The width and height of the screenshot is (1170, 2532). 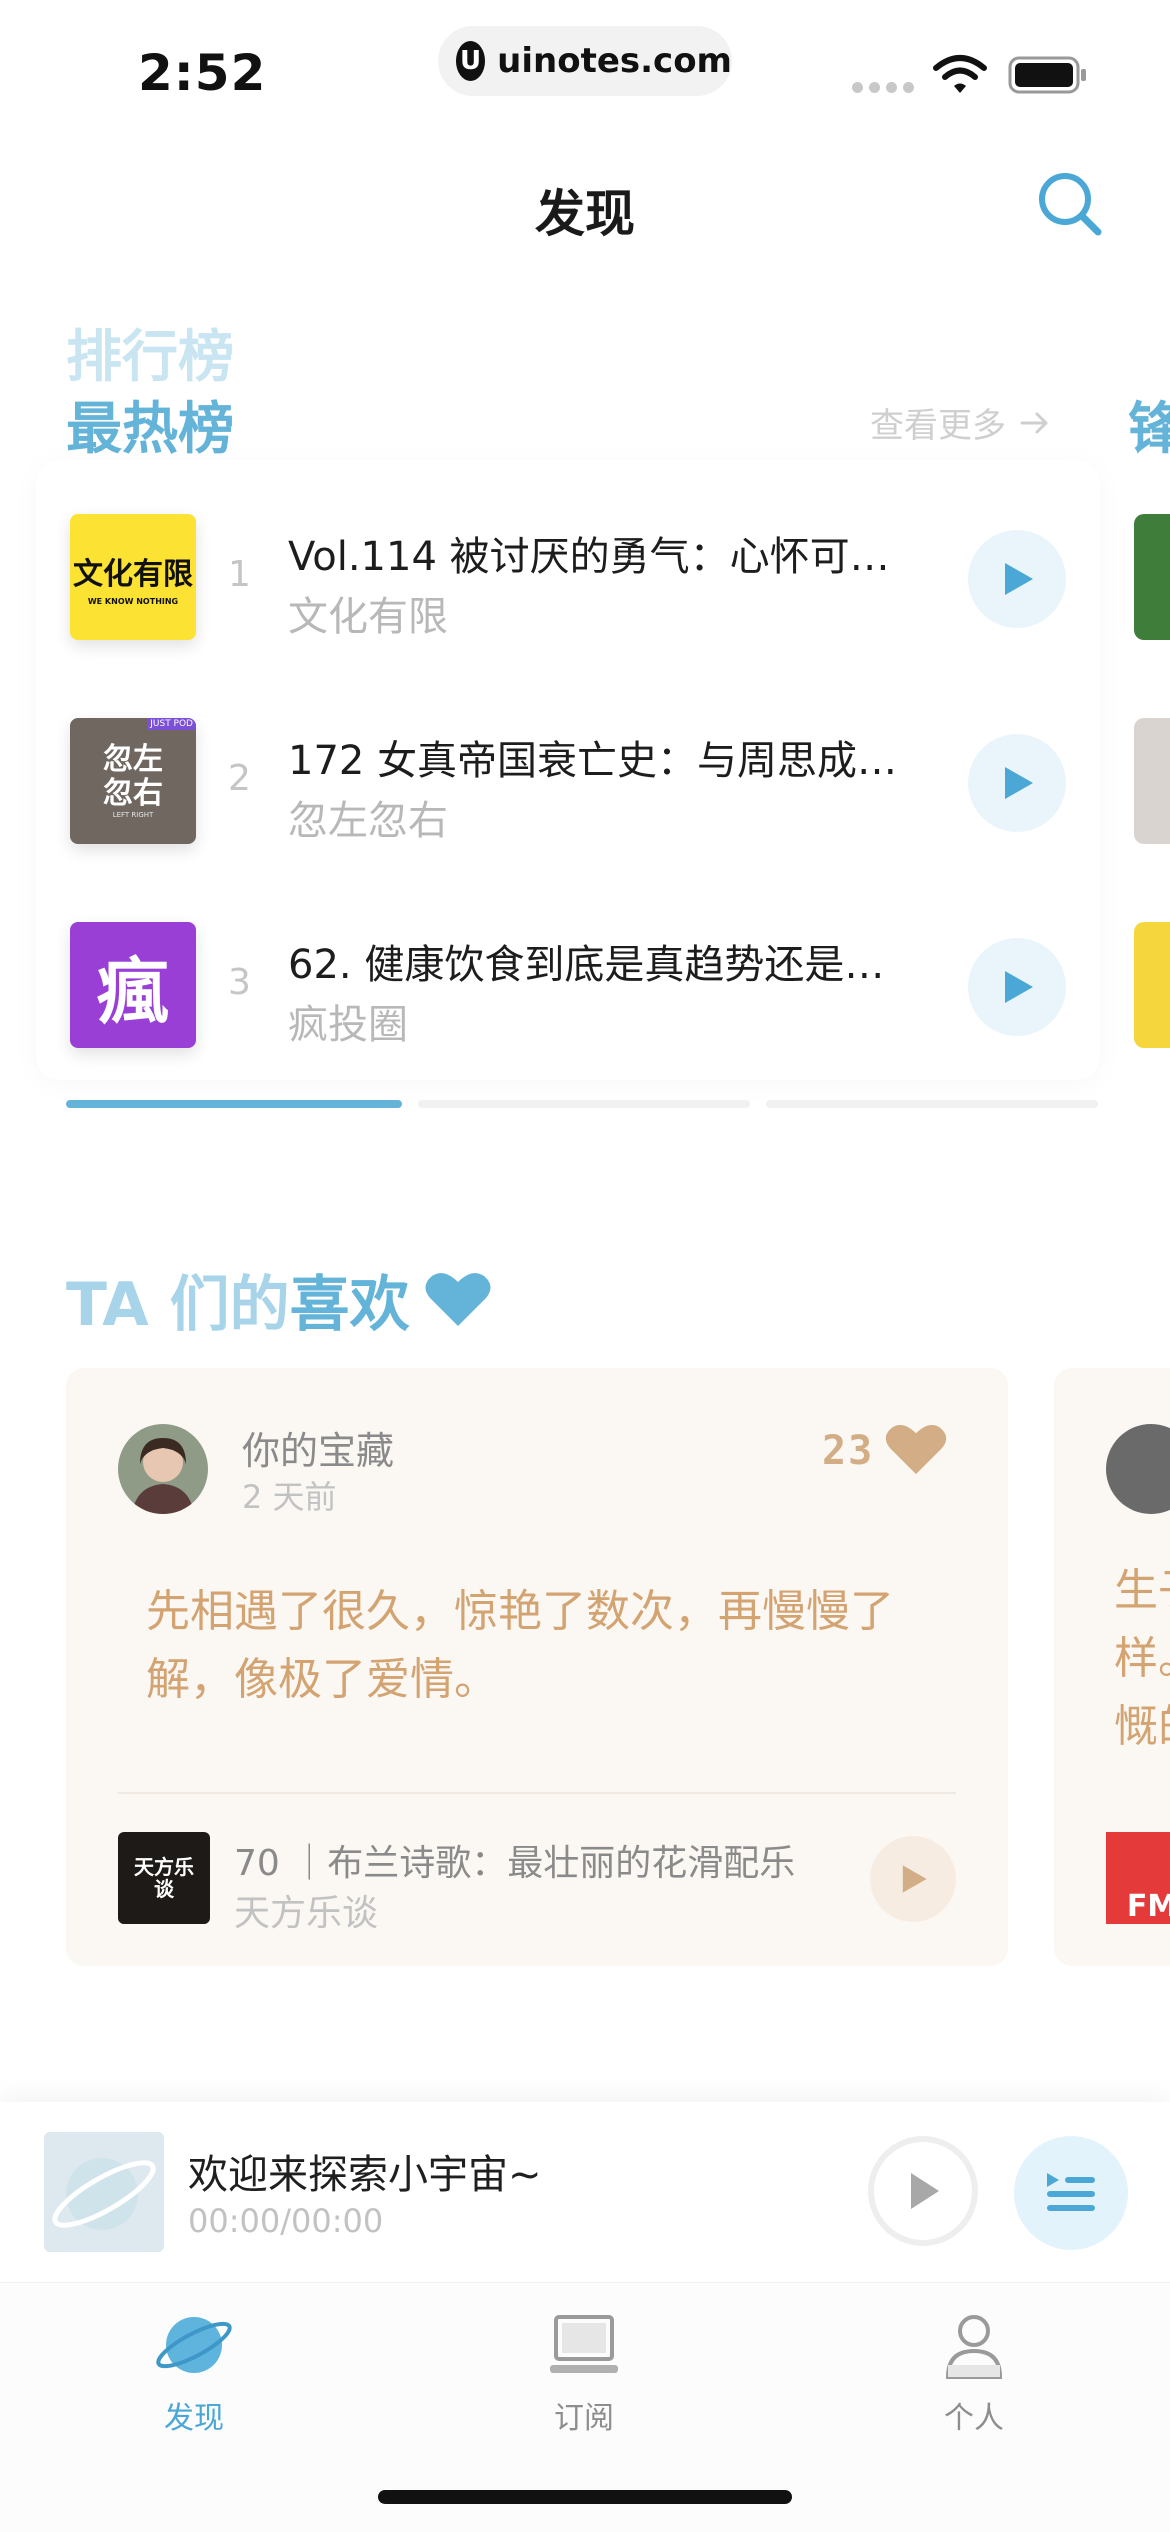 What do you see at coordinates (1034, 422) in the screenshot?
I see `arrow-right-icon` at bounding box center [1034, 422].